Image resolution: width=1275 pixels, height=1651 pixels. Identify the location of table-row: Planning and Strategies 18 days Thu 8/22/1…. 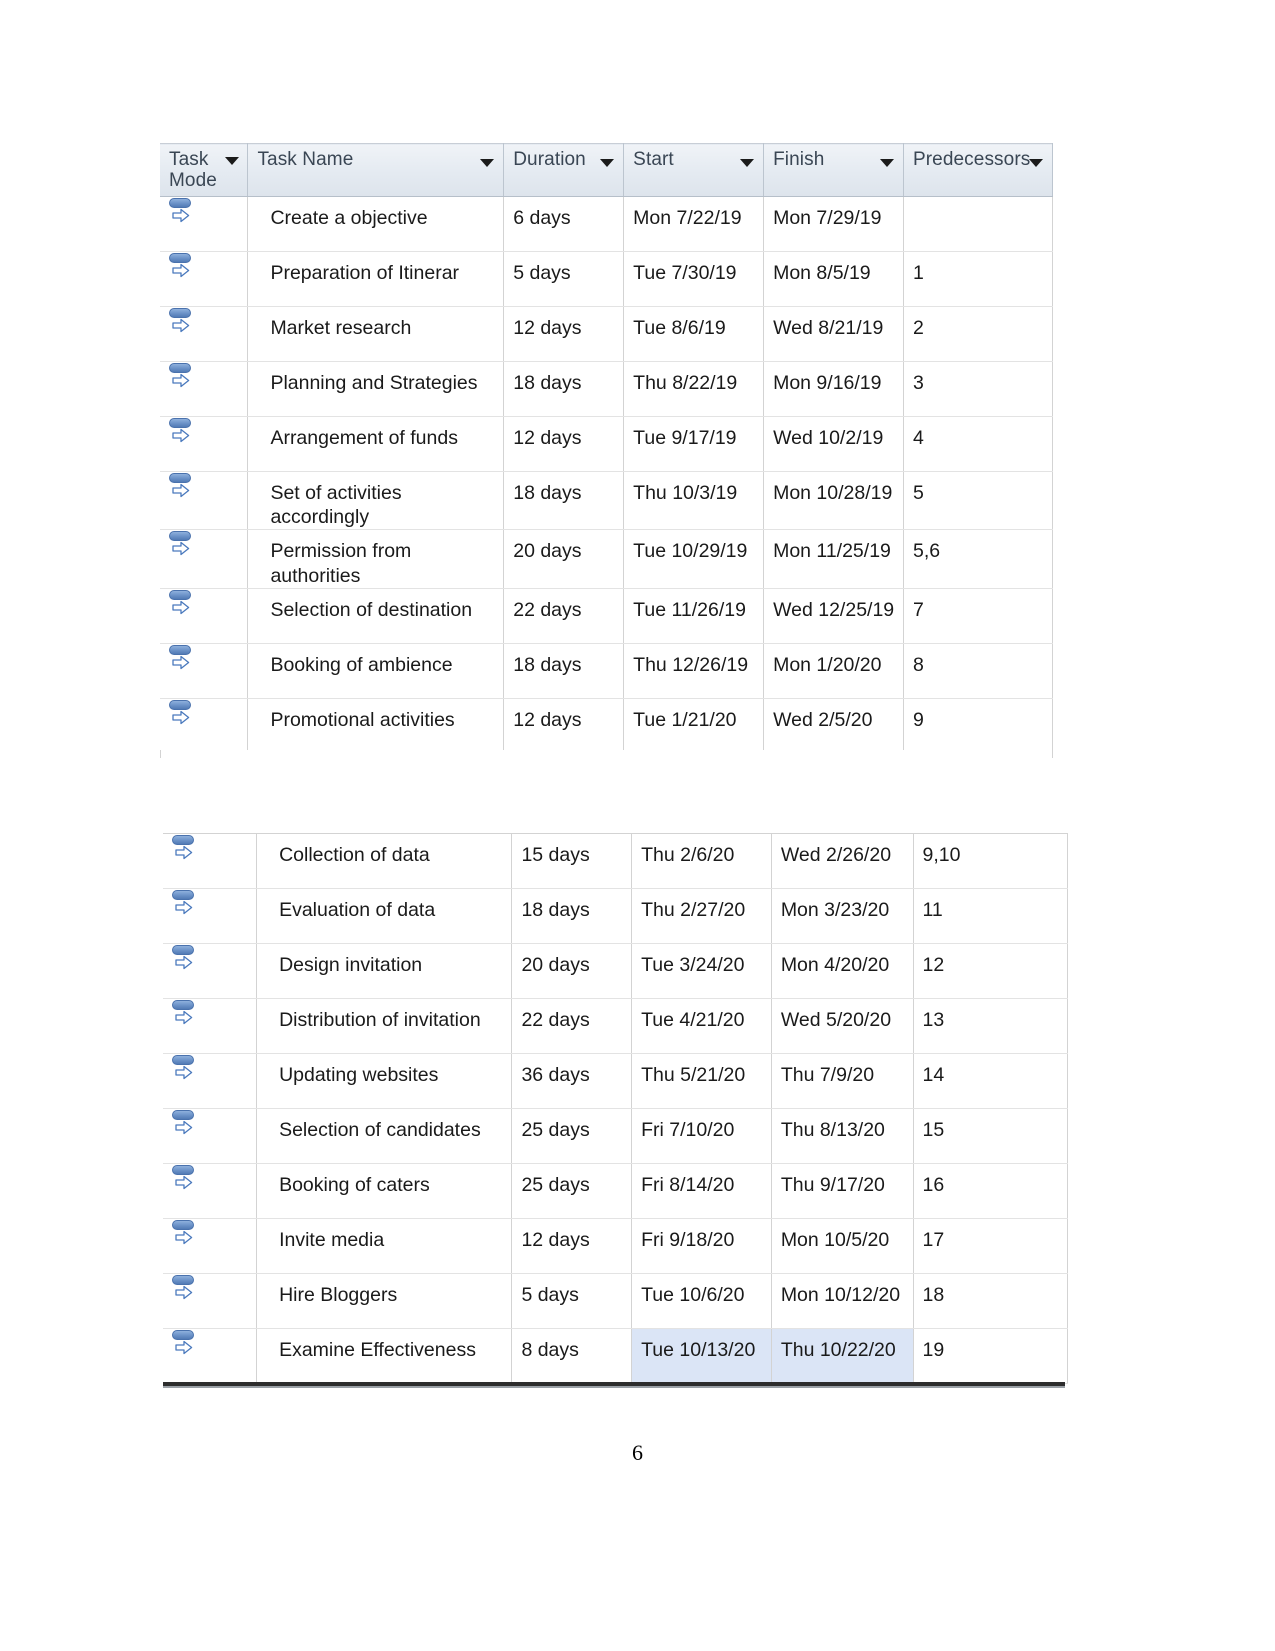
(606, 389).